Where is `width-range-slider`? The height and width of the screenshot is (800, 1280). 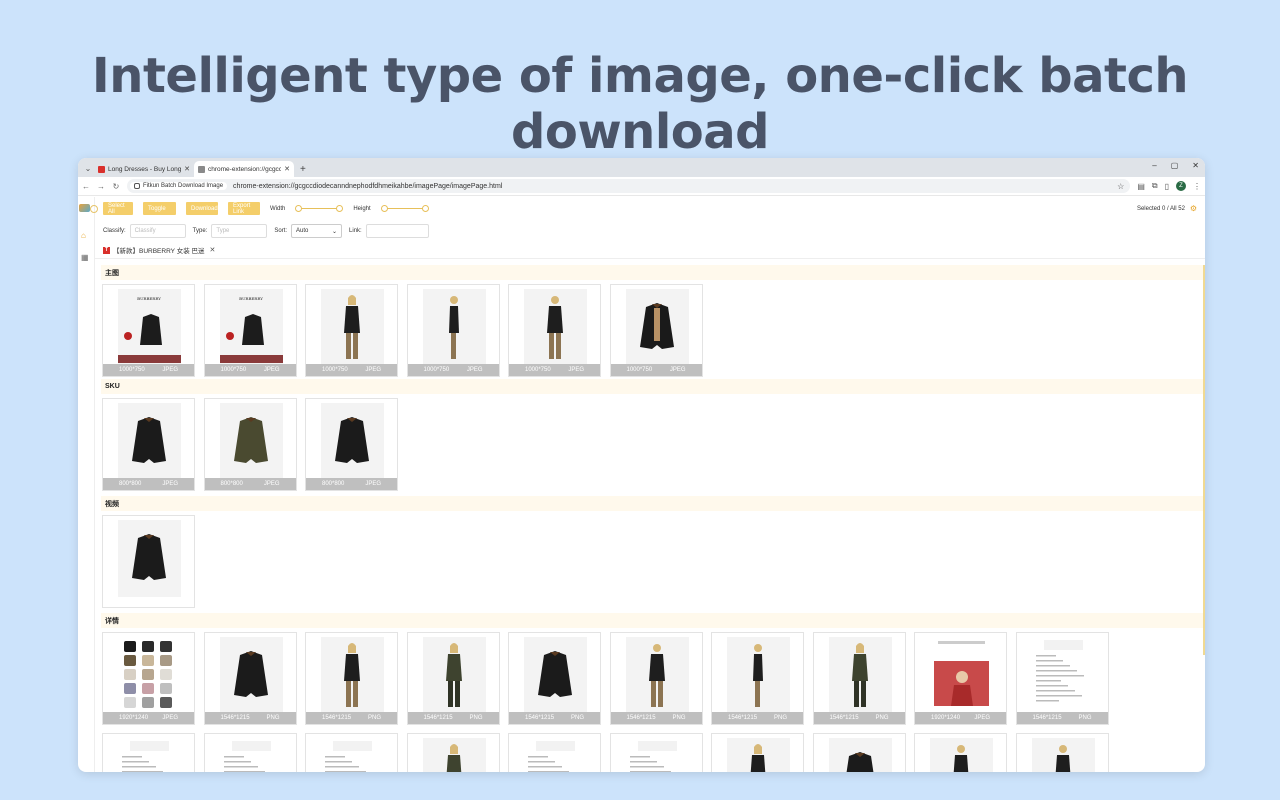 width-range-slider is located at coordinates (319, 208).